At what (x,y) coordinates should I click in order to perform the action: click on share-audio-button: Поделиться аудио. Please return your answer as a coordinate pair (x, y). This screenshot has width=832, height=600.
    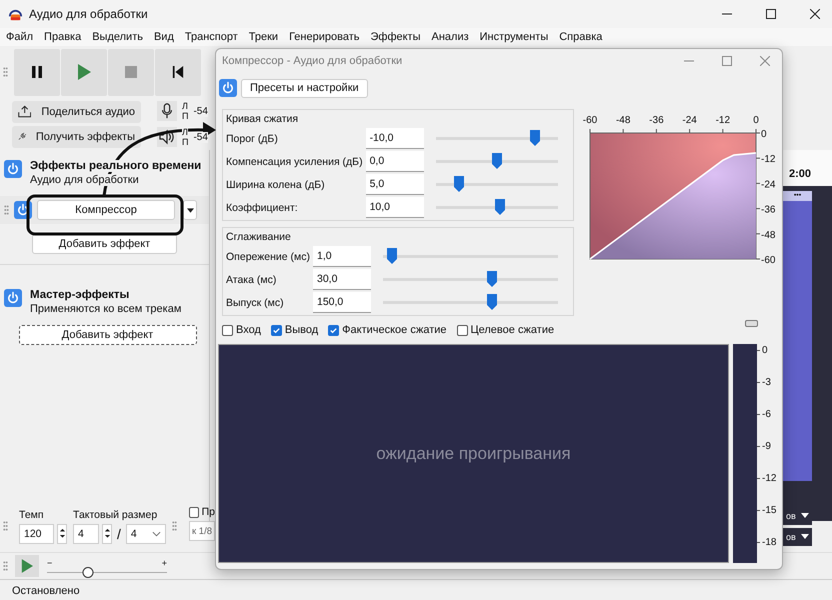
    Looking at the image, I should click on (76, 111).